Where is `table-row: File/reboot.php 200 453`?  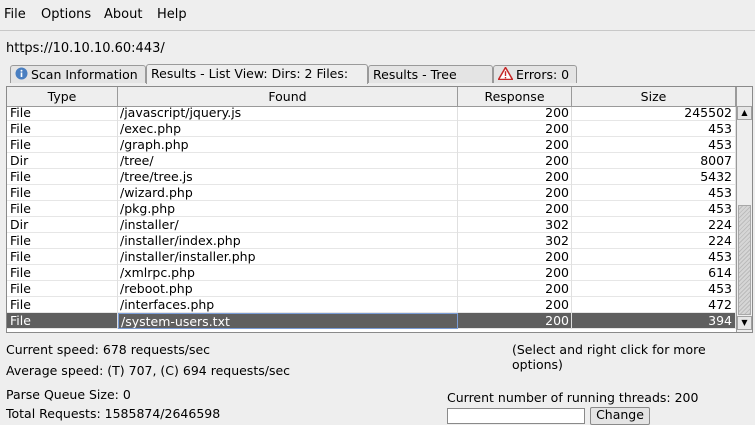
table-row: File/reboot.php 200 453 is located at coordinates (371, 289).